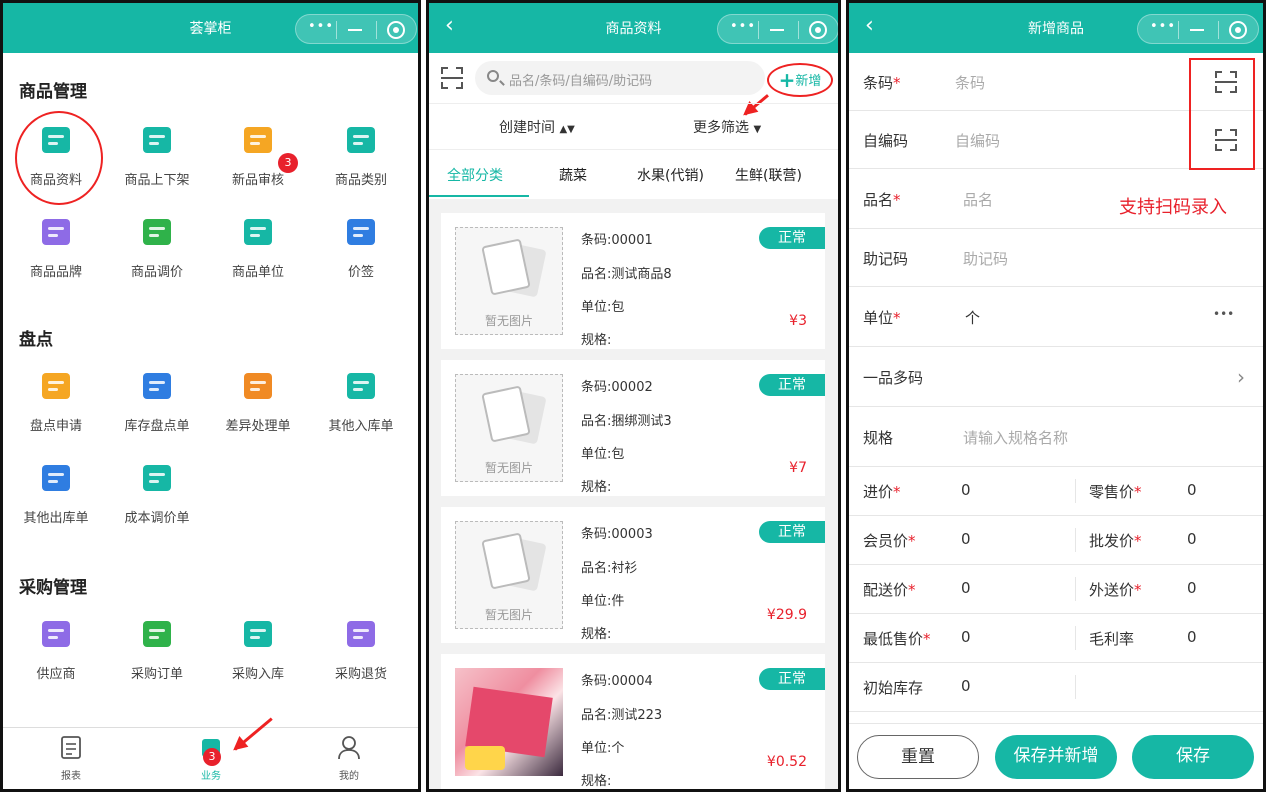 Image resolution: width=1266 pixels, height=792 pixels. Describe the element at coordinates (1056, 757) in the screenshot. I see `save-and-new-button: 保存并新增` at that location.